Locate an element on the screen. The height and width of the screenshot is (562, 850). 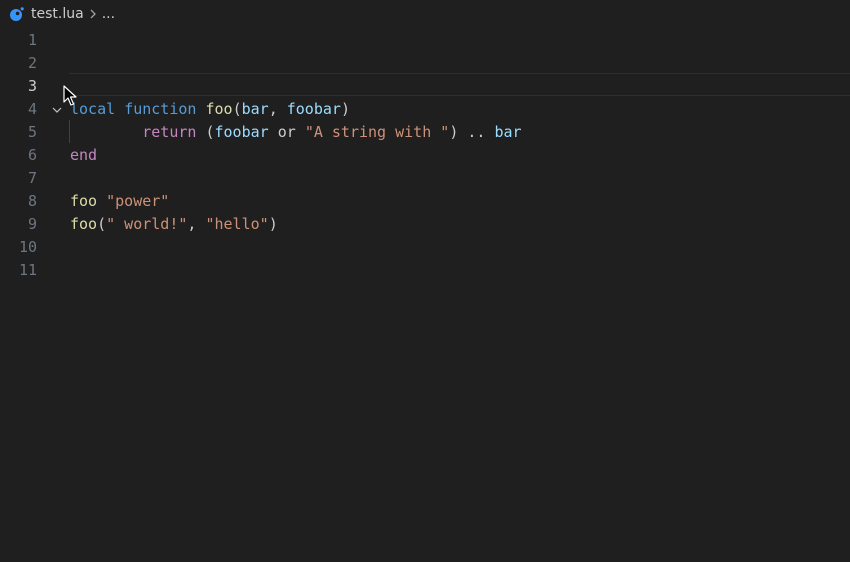
code-line: 8 foo "power" is located at coordinates (425, 201).